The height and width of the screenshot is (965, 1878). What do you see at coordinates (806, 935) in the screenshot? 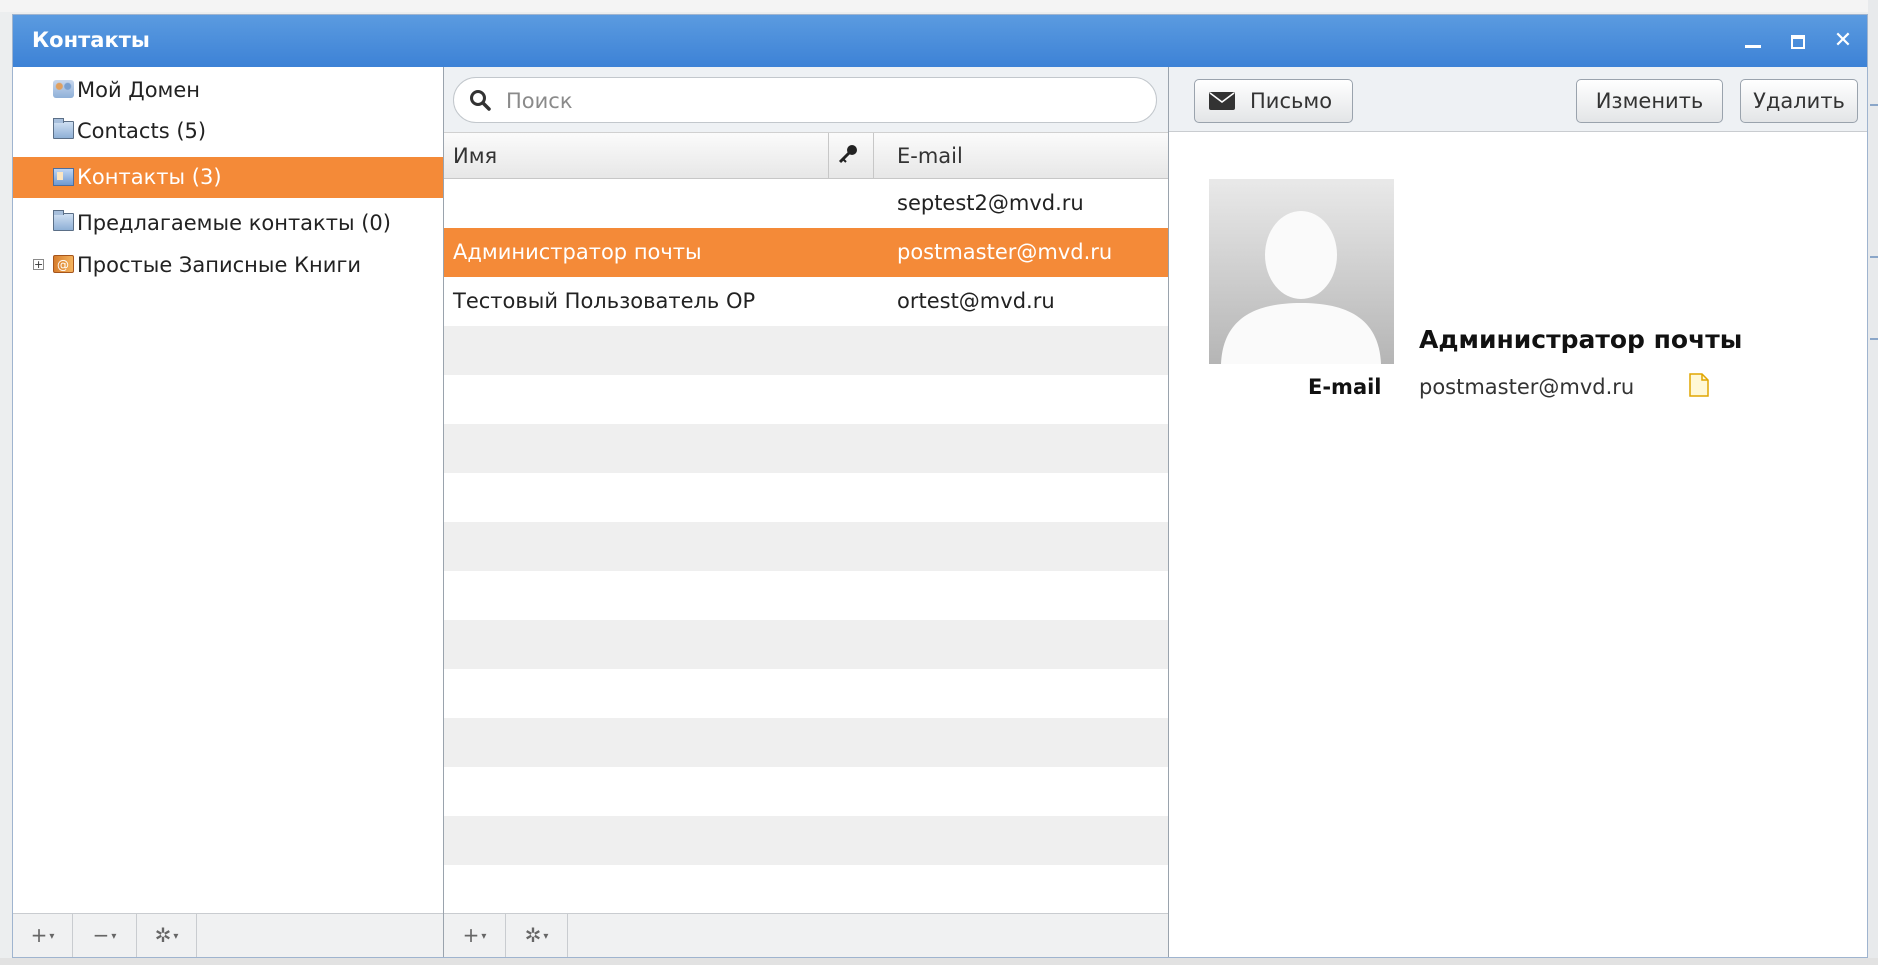
I see `list-toolbar: + ▾ ✲ ▾` at bounding box center [806, 935].